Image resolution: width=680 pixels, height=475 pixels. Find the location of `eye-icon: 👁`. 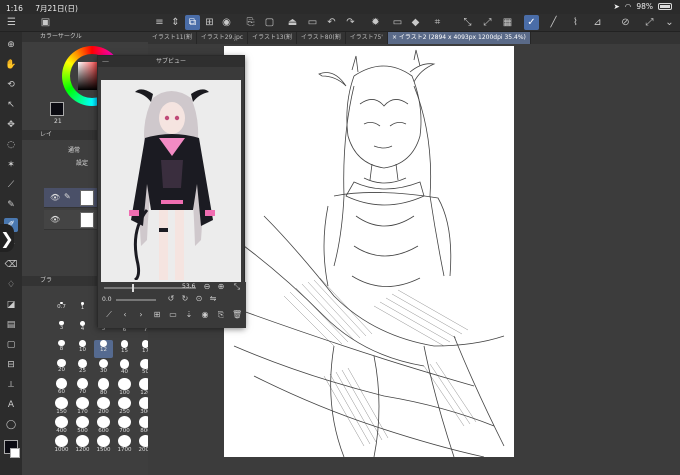

eye-icon: 👁 is located at coordinates (55, 219).